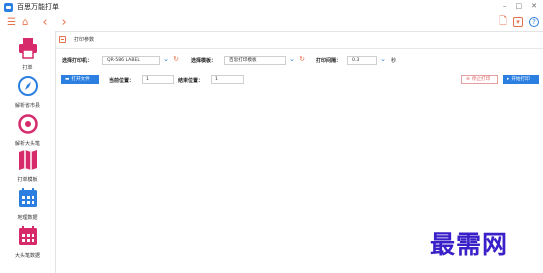 This screenshot has height=273, width=543. I want to click on target-icon, so click(27, 124).